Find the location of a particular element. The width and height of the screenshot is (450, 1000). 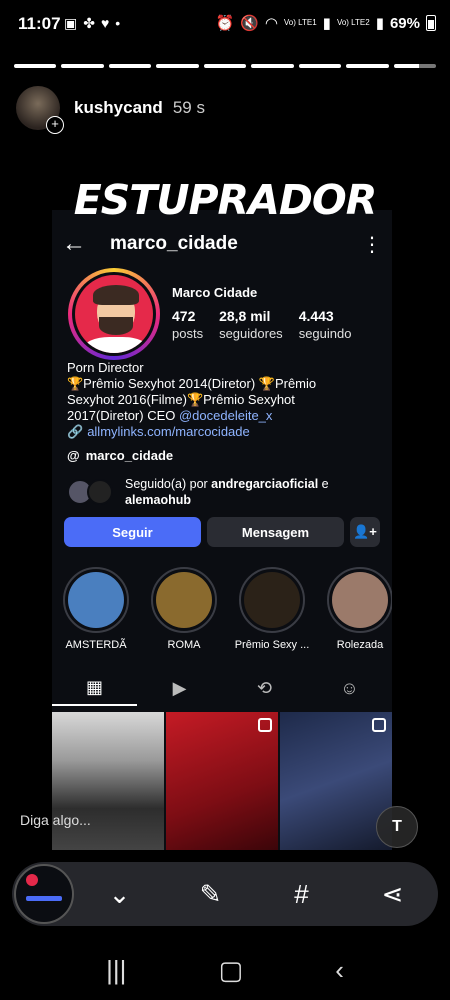

add-icon: + is located at coordinates (55, 125).